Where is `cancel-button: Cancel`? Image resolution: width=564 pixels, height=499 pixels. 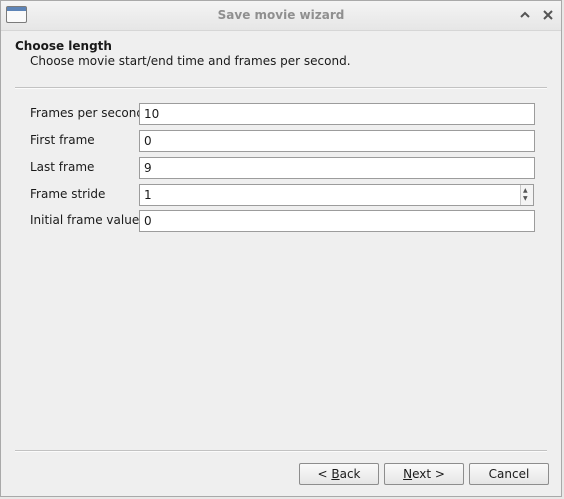 cancel-button: Cancel is located at coordinates (509, 474).